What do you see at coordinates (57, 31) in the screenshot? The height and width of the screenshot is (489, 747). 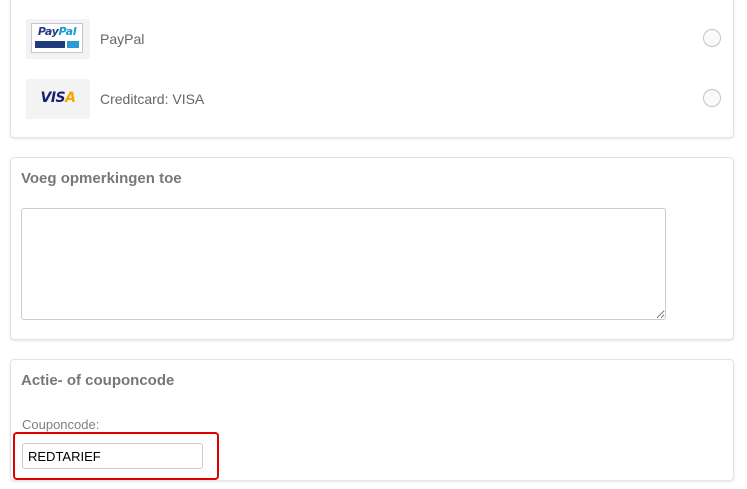 I see `paypal-logo-text: PayPal` at bounding box center [57, 31].